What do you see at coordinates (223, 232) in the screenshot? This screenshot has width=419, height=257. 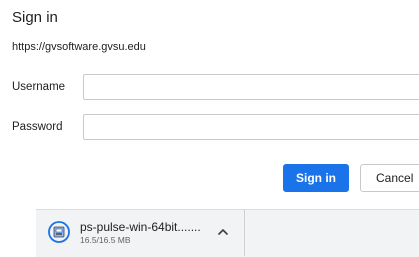 I see `chevron-up-icon` at bounding box center [223, 232].